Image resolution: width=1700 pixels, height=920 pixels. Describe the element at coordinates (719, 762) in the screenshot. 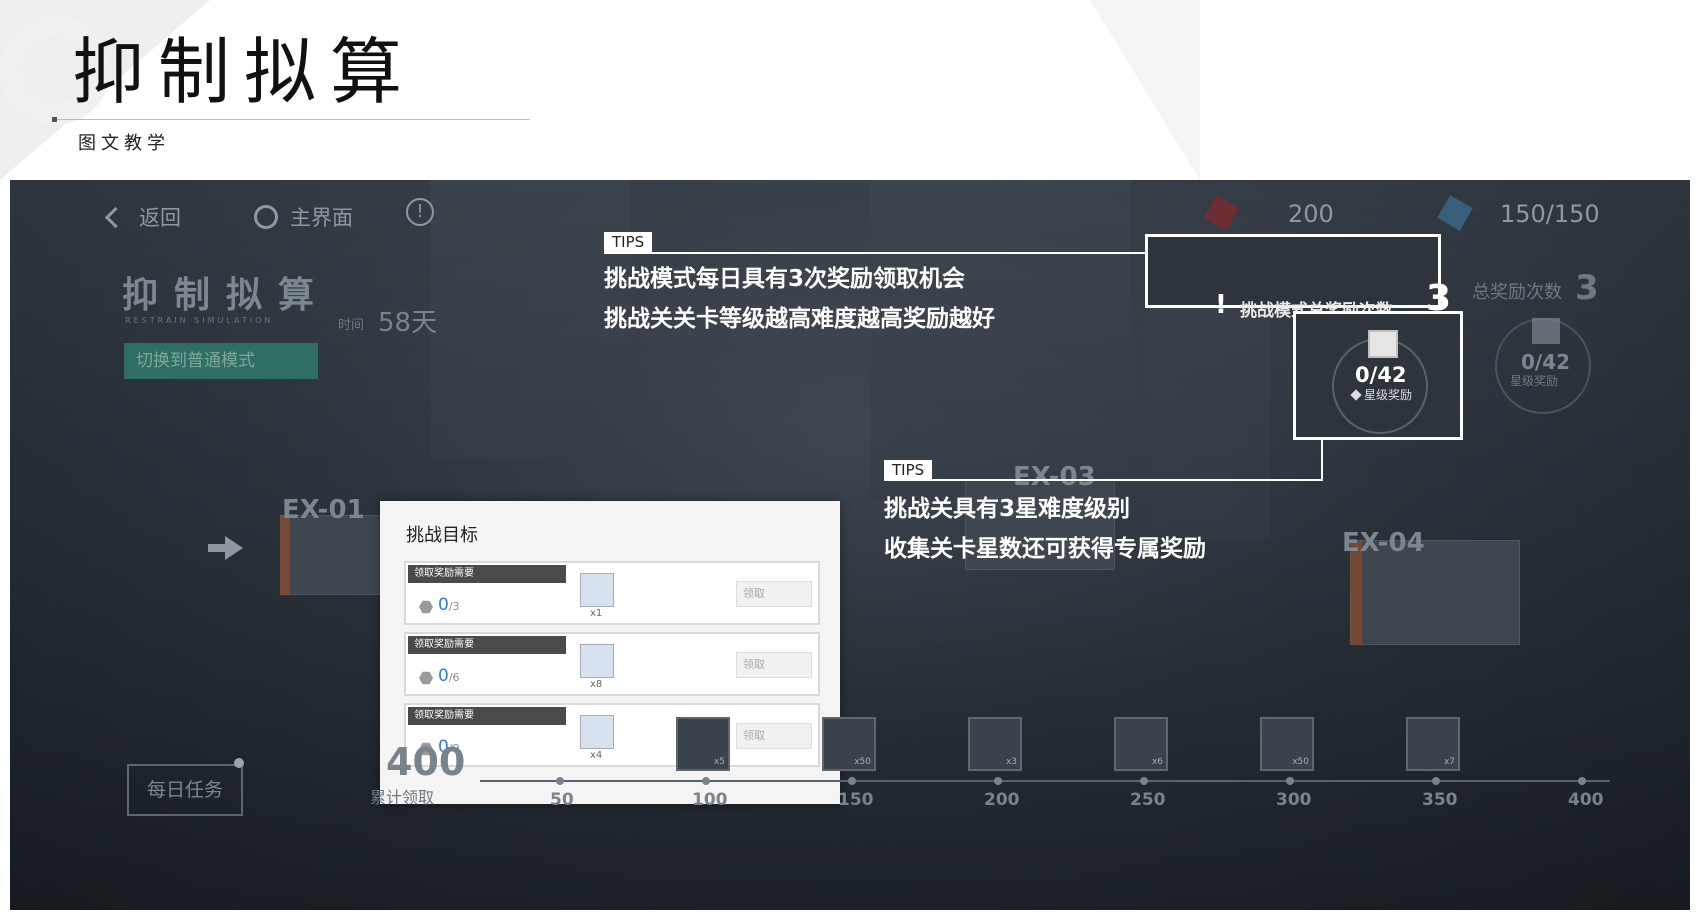

I see `milestone-qty: x5` at that location.